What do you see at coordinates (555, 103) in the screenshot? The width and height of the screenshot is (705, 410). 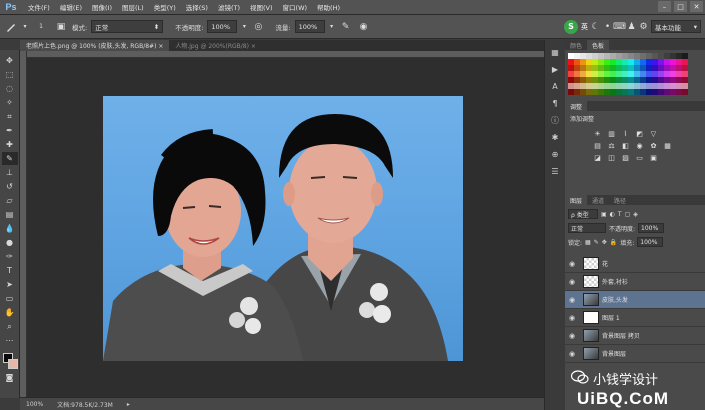 I see `paragraph-icon: ¶` at bounding box center [555, 103].